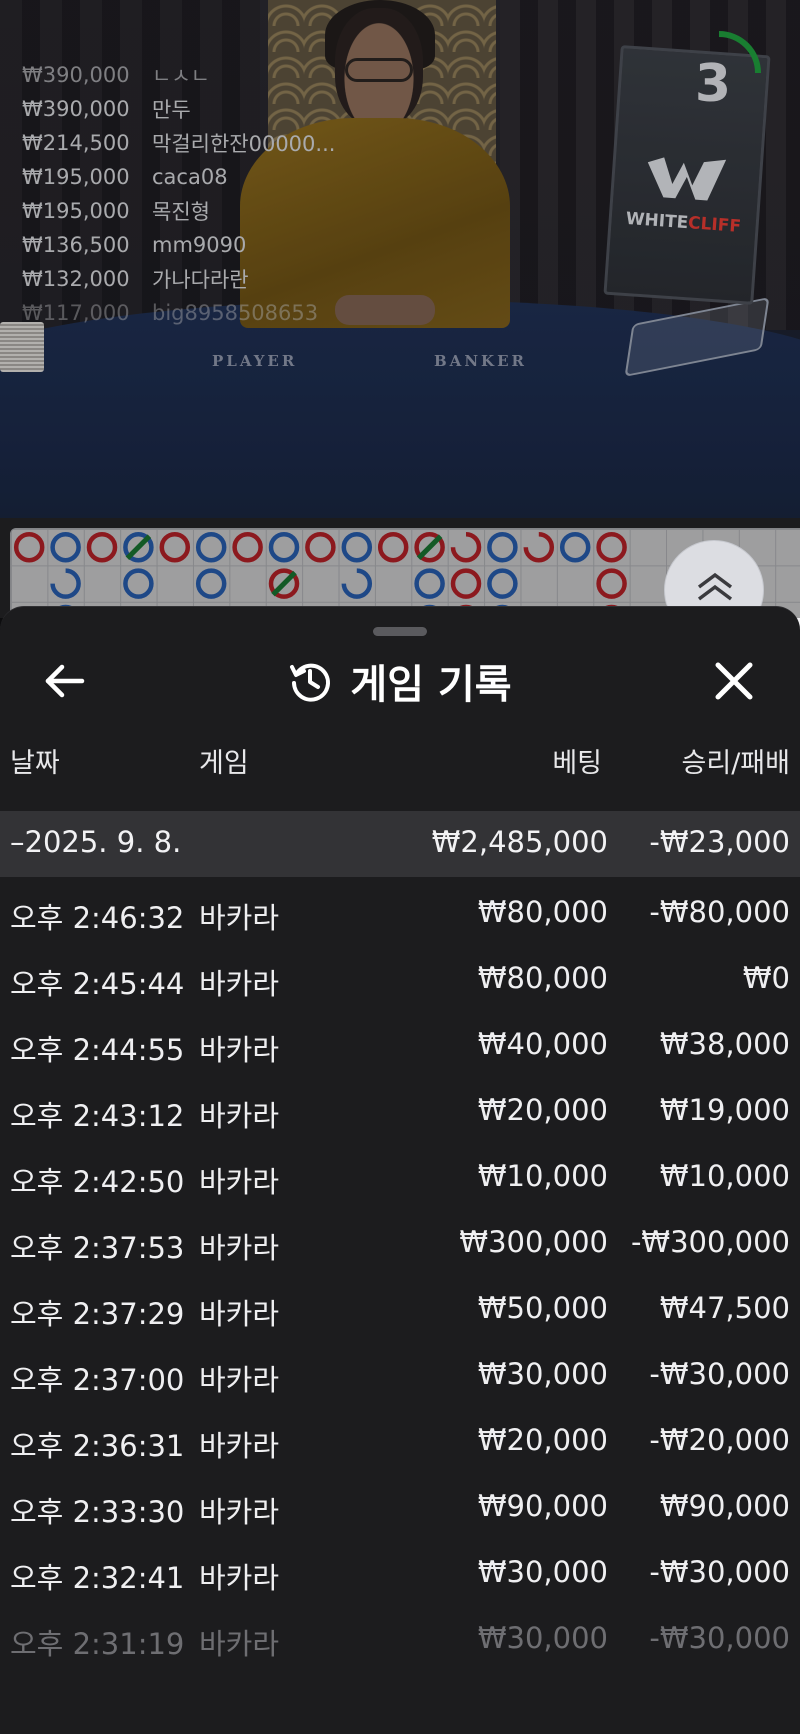 The width and height of the screenshot is (800, 1734). I want to click on row-bet: ₩50,000, so click(542, 1308).